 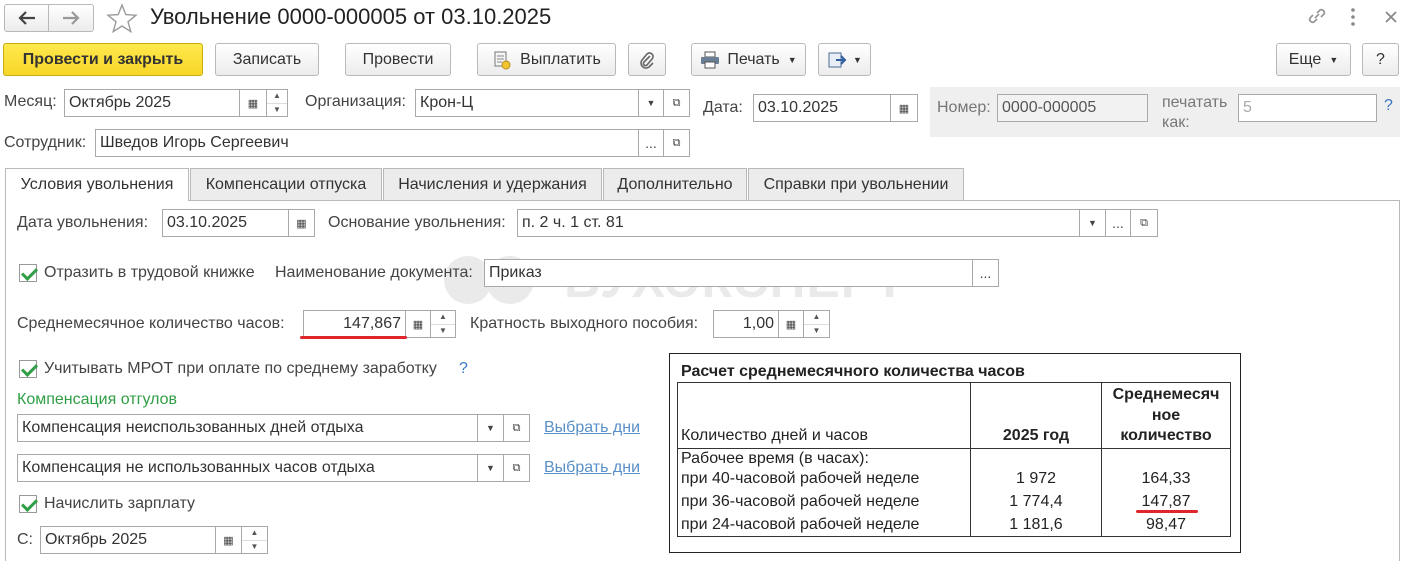 What do you see at coordinates (775, 435) in the screenshot?
I see `calc-col1-header: Количество дней и часов` at bounding box center [775, 435].